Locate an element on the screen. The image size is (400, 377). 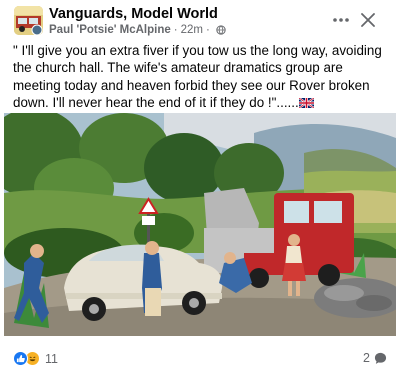
group-name-link: Vanguards, Model World is located at coordinates (133, 14).